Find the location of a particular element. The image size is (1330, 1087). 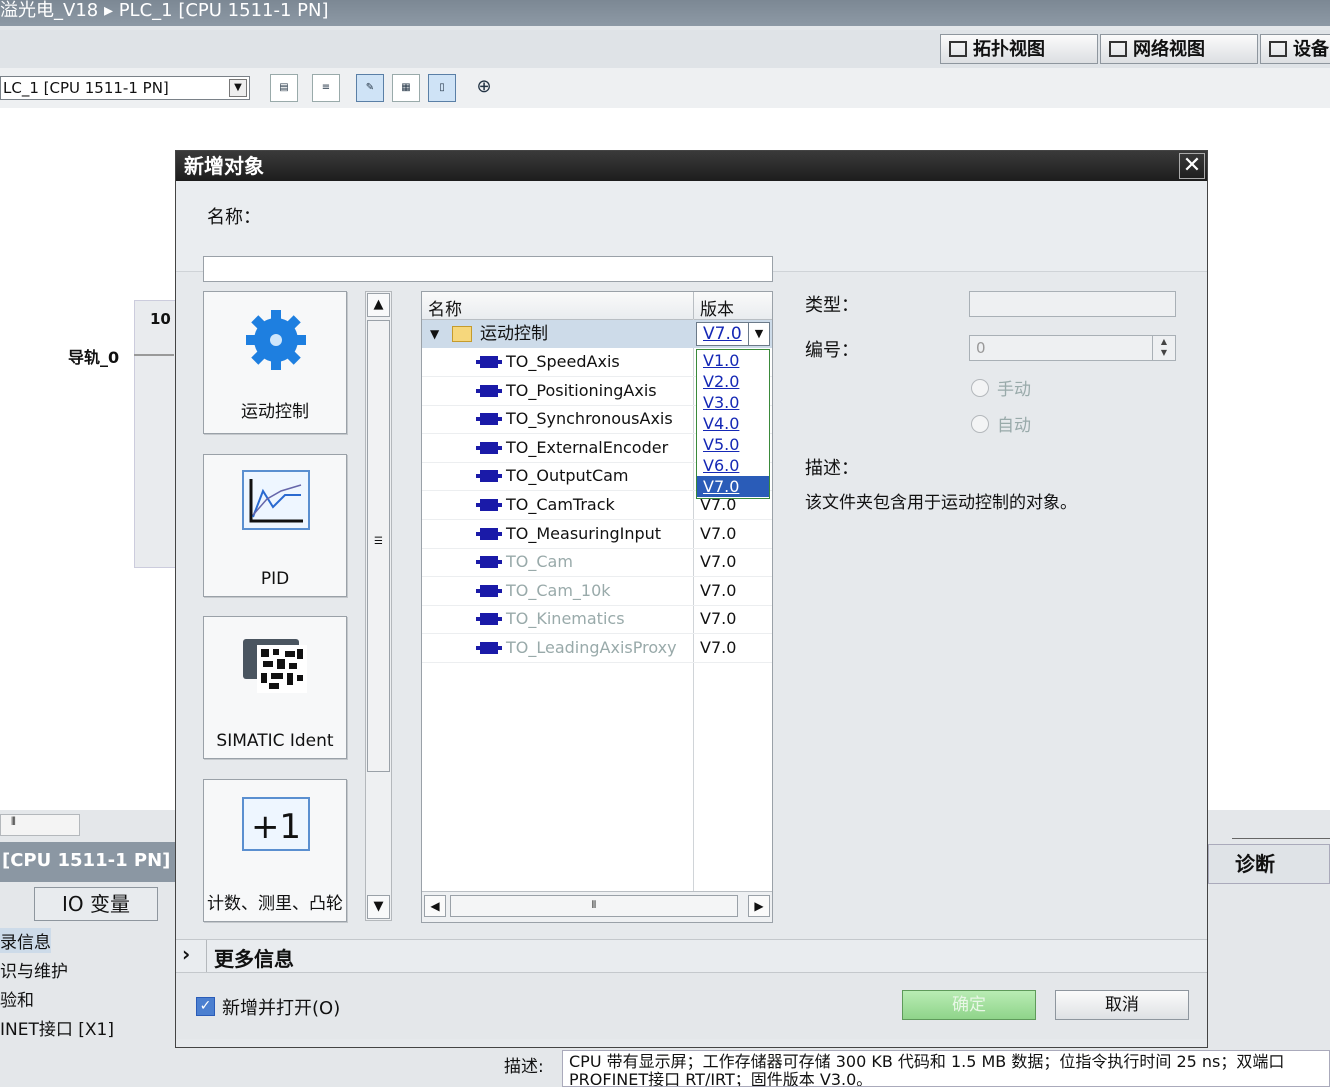

divider is located at coordinates (206, 956).